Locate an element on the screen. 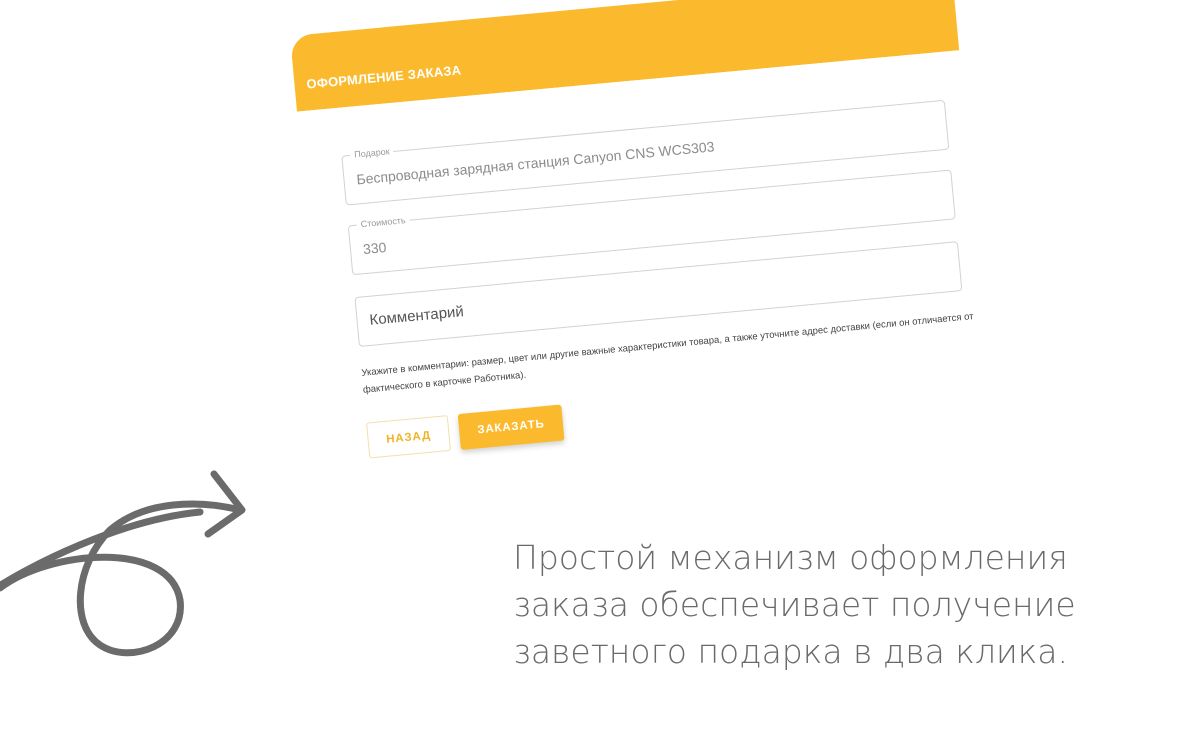 The image size is (1192, 750). tagline-line-3: заветного подарка в два клика. is located at coordinates (791, 651).